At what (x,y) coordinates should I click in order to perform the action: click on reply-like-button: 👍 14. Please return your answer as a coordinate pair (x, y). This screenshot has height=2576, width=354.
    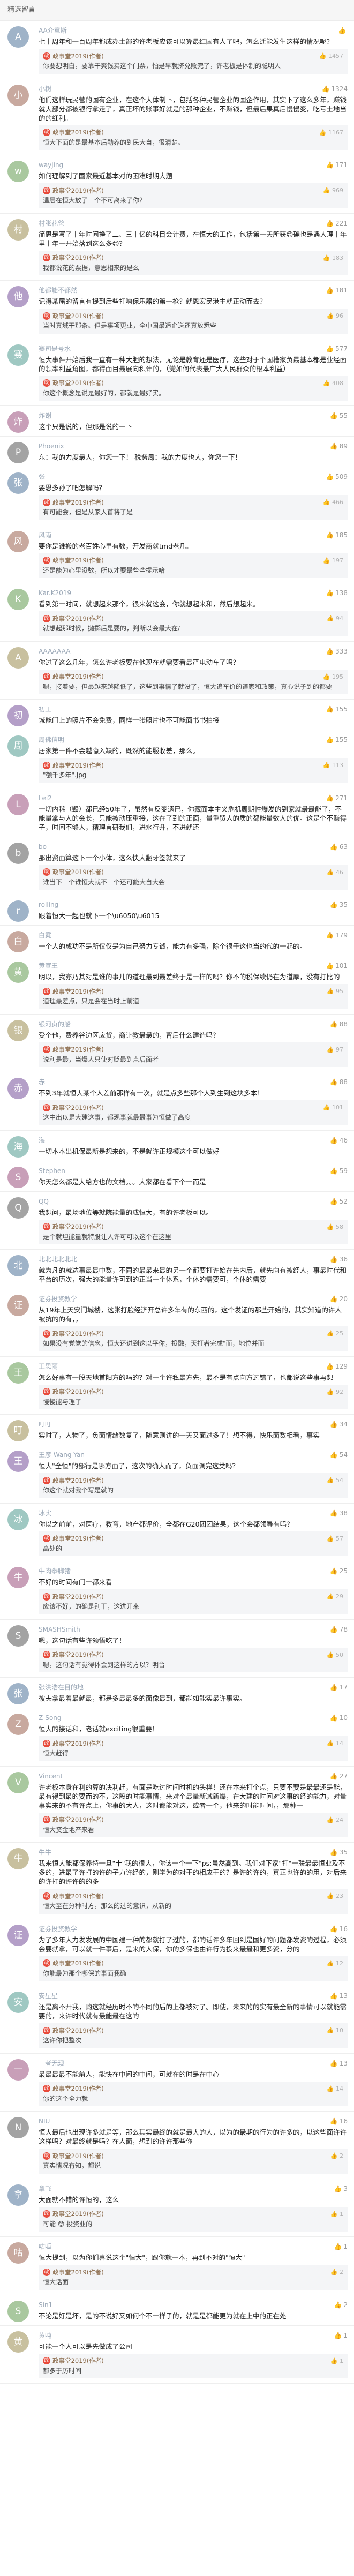
    Looking at the image, I should click on (335, 2088).